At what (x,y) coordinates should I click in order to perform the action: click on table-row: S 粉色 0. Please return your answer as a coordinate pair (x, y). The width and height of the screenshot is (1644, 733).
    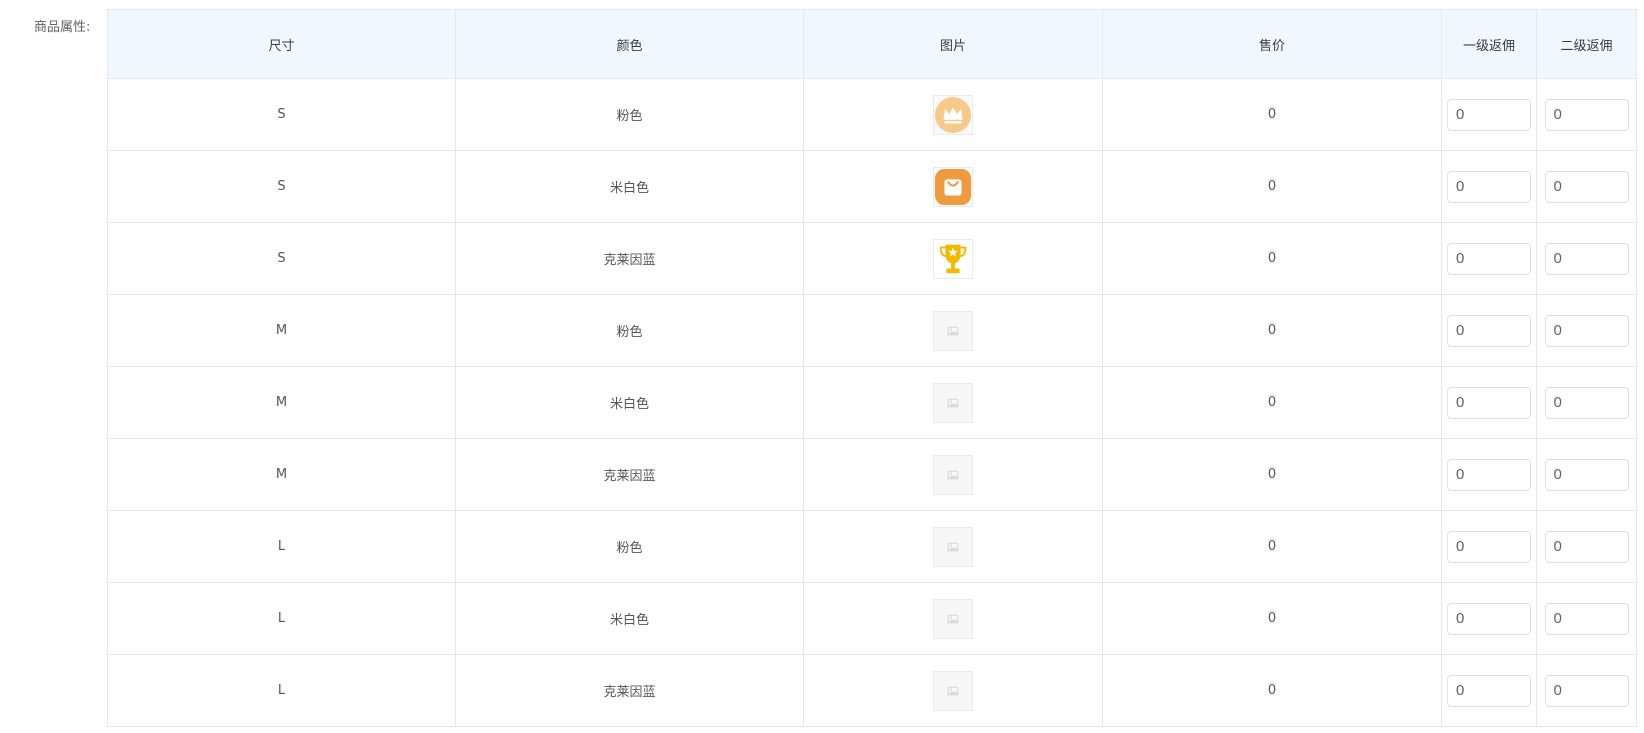
    Looking at the image, I should click on (872, 114).